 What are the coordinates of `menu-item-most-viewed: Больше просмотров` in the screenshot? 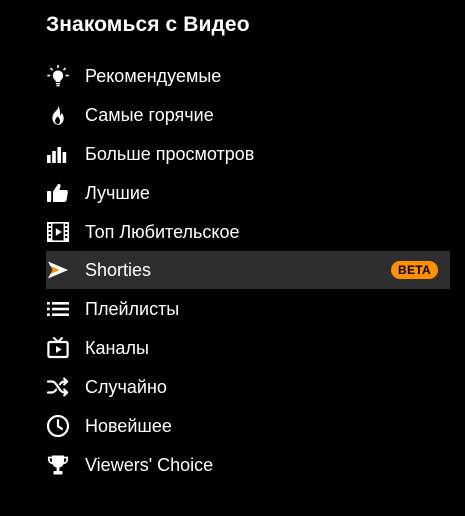 It's located at (248, 154).